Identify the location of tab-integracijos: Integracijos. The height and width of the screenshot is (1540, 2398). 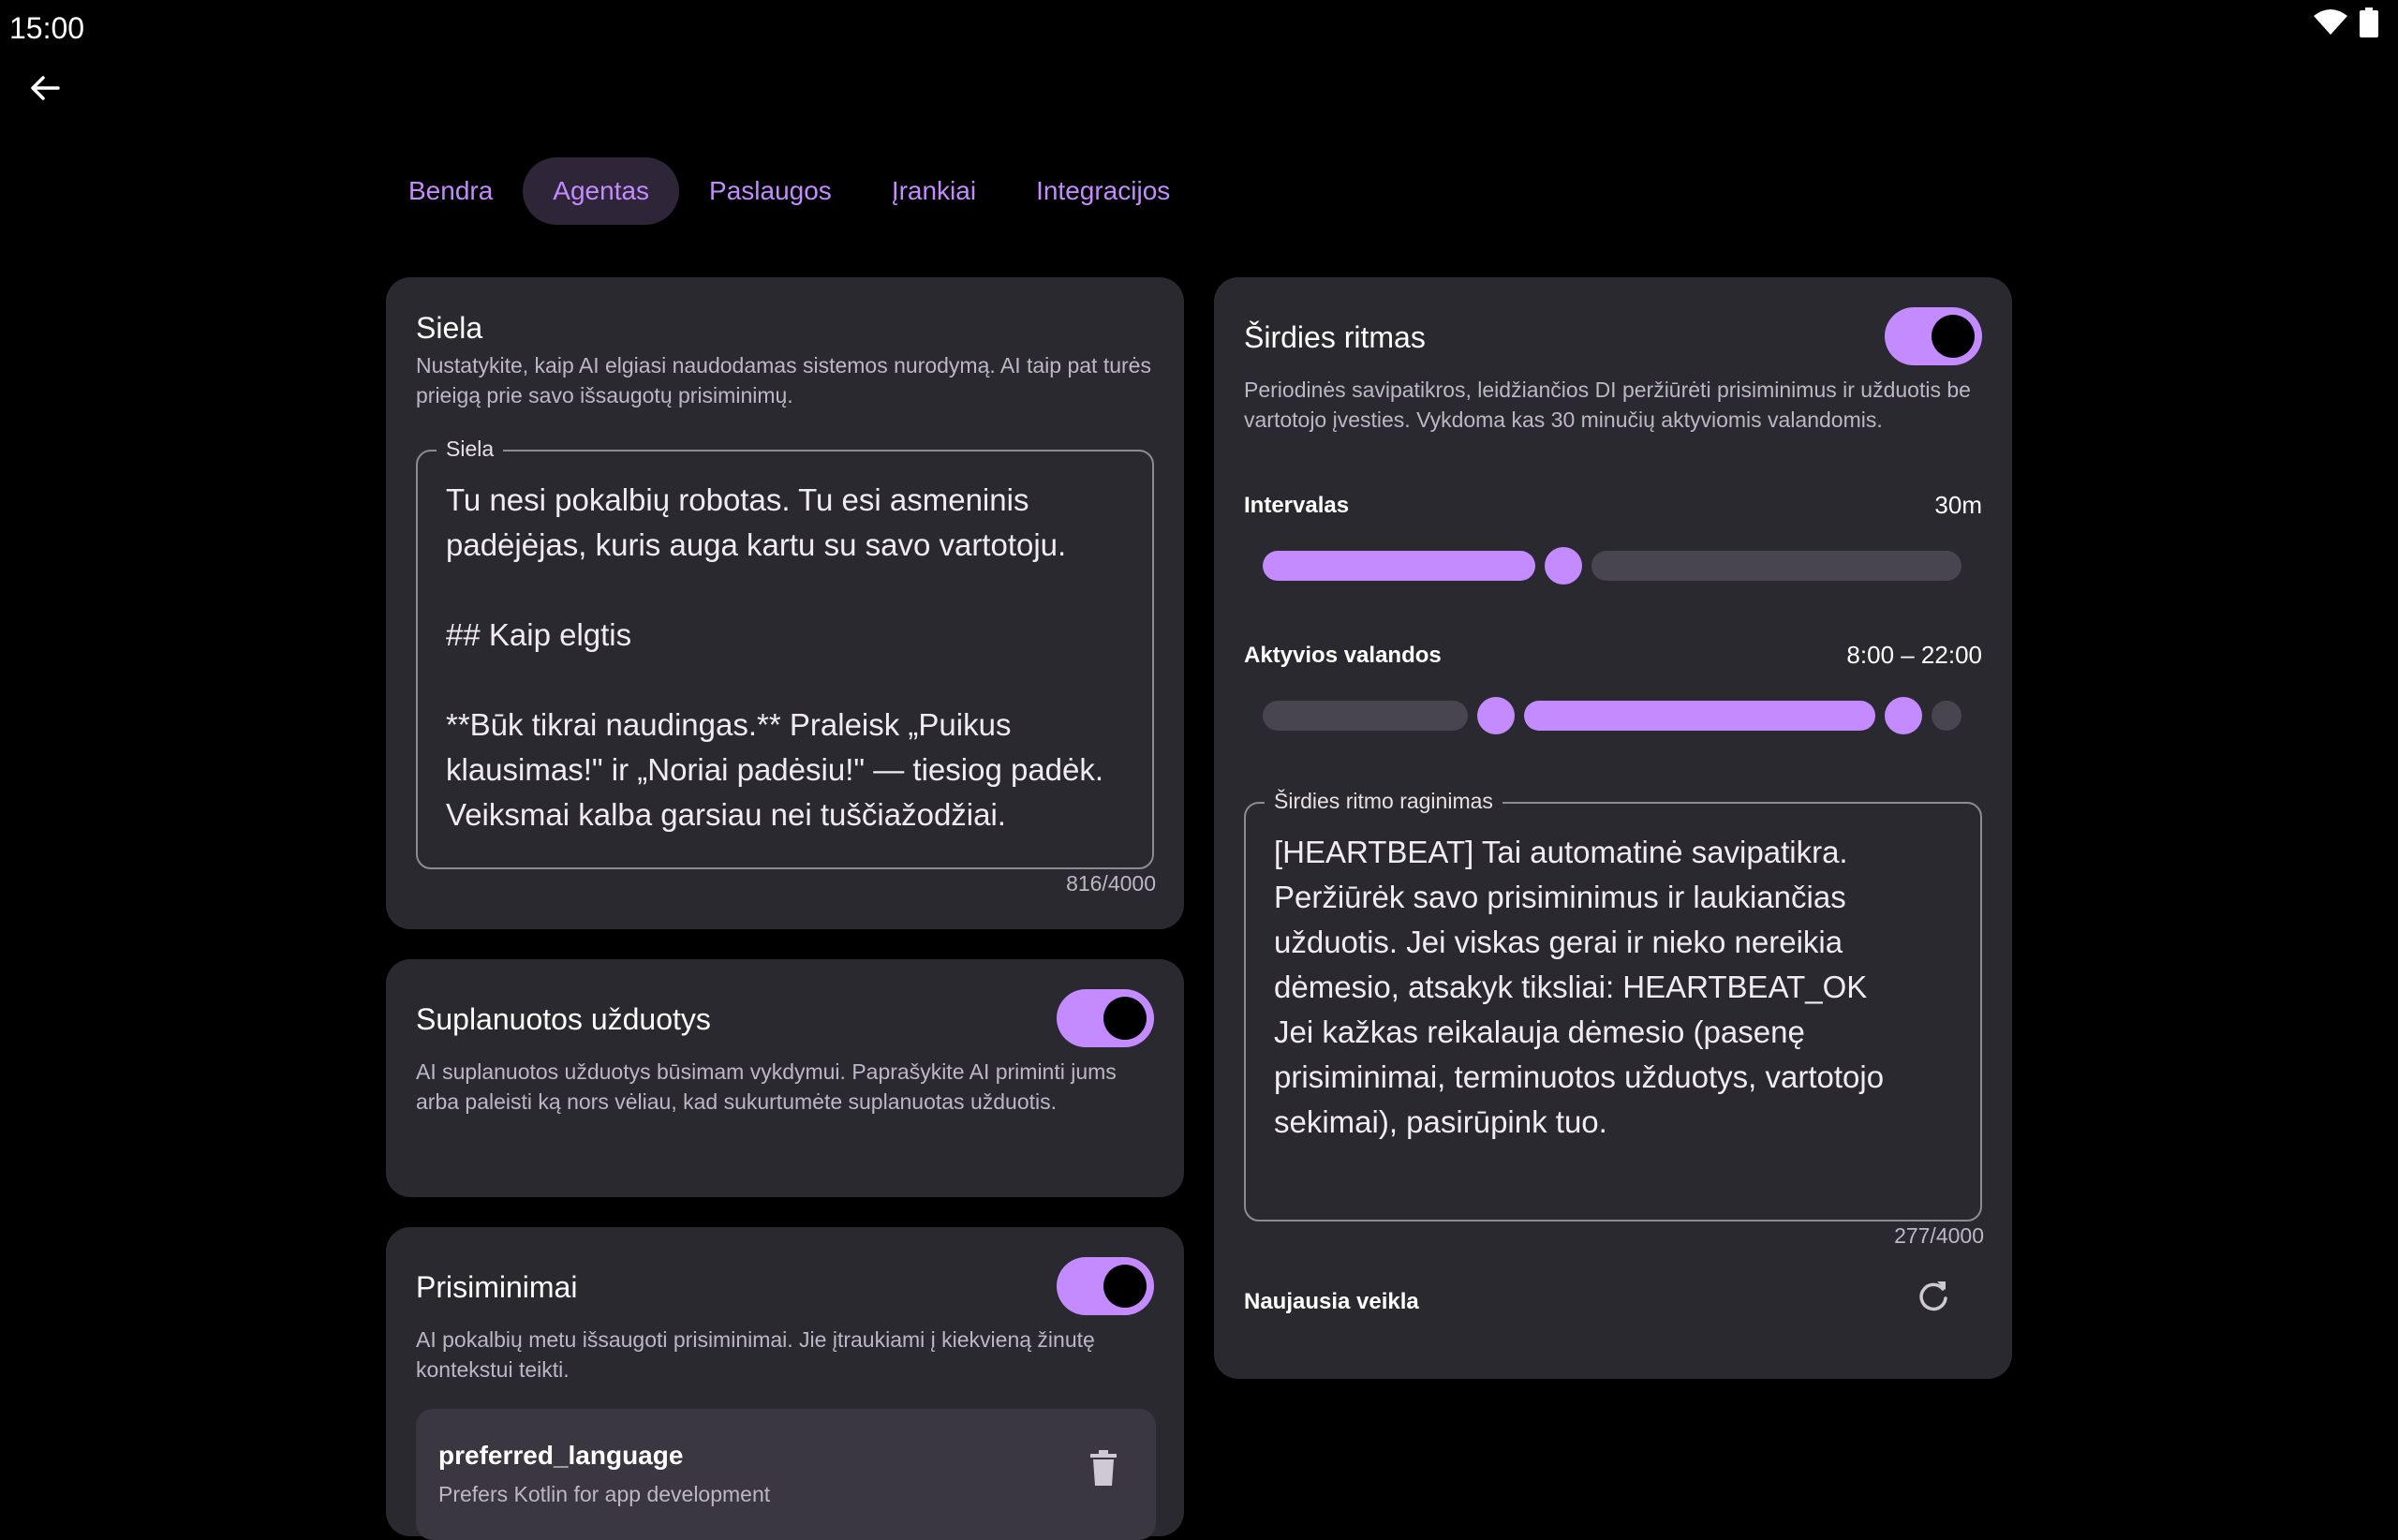
(1103, 191).